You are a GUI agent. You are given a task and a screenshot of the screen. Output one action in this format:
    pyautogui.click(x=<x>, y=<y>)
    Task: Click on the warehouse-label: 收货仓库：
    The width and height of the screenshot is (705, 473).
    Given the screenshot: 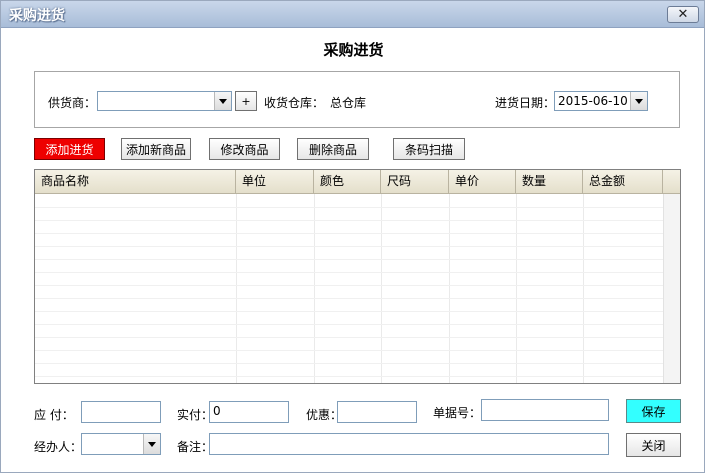 What is the action you would take?
    pyautogui.click(x=294, y=103)
    